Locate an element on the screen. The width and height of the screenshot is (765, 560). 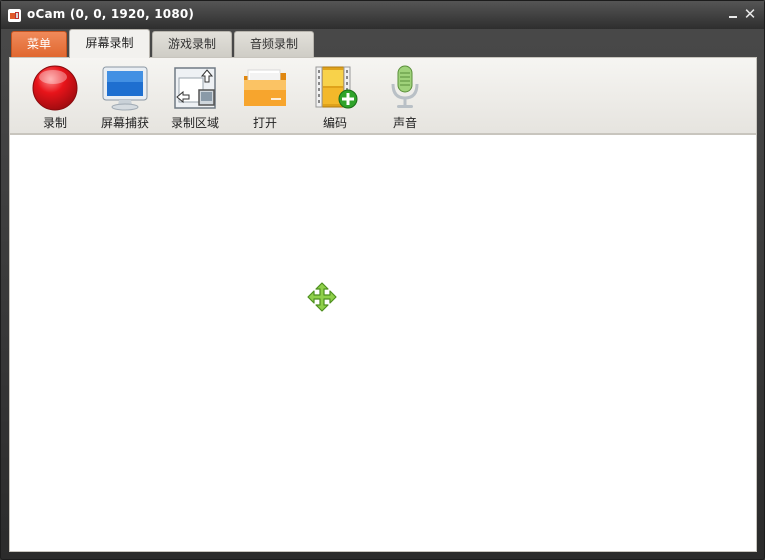
record-area-label: 录制区域 is located at coordinates (194, 123).